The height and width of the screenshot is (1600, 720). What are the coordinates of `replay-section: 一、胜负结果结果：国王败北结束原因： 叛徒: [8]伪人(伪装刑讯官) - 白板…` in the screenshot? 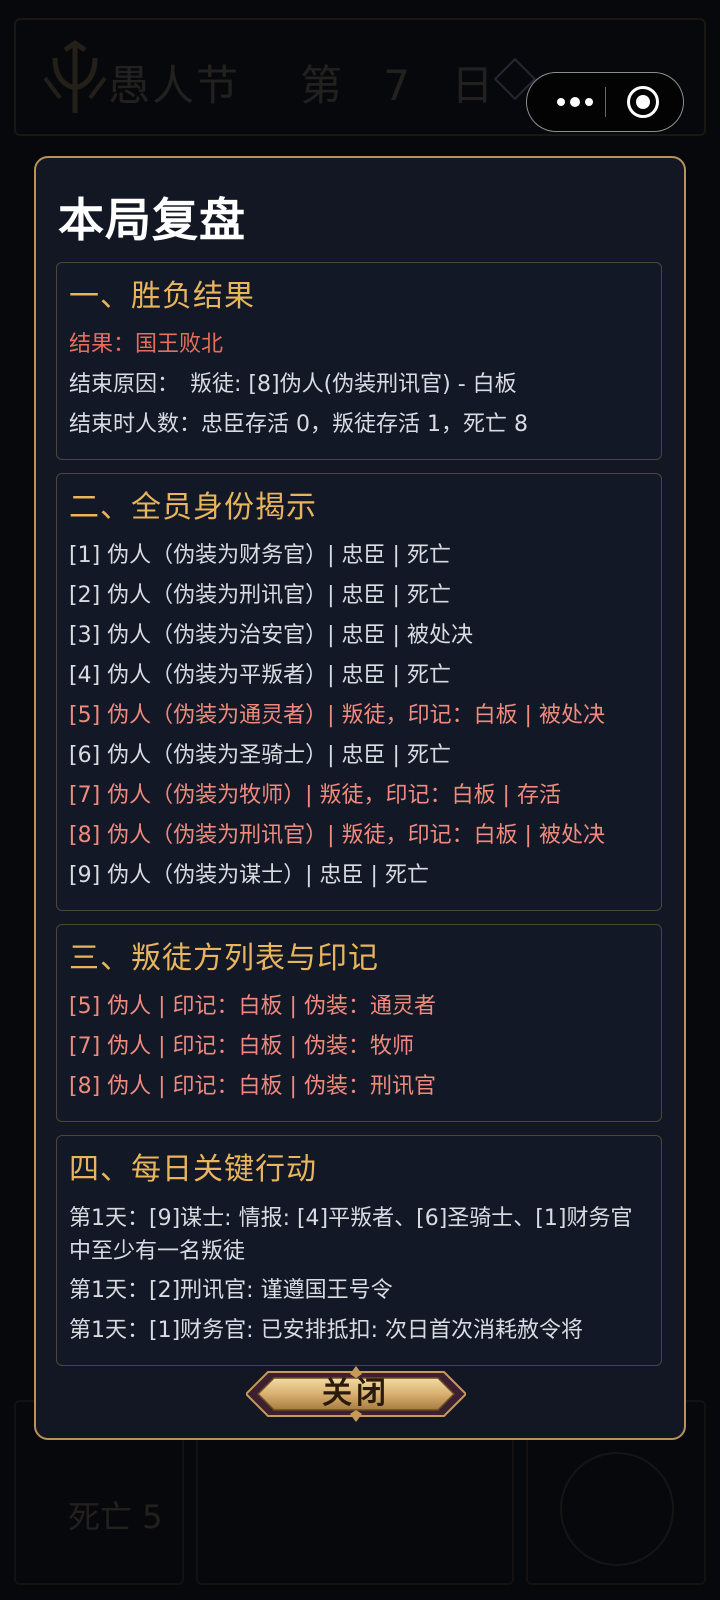 It's located at (359, 361).